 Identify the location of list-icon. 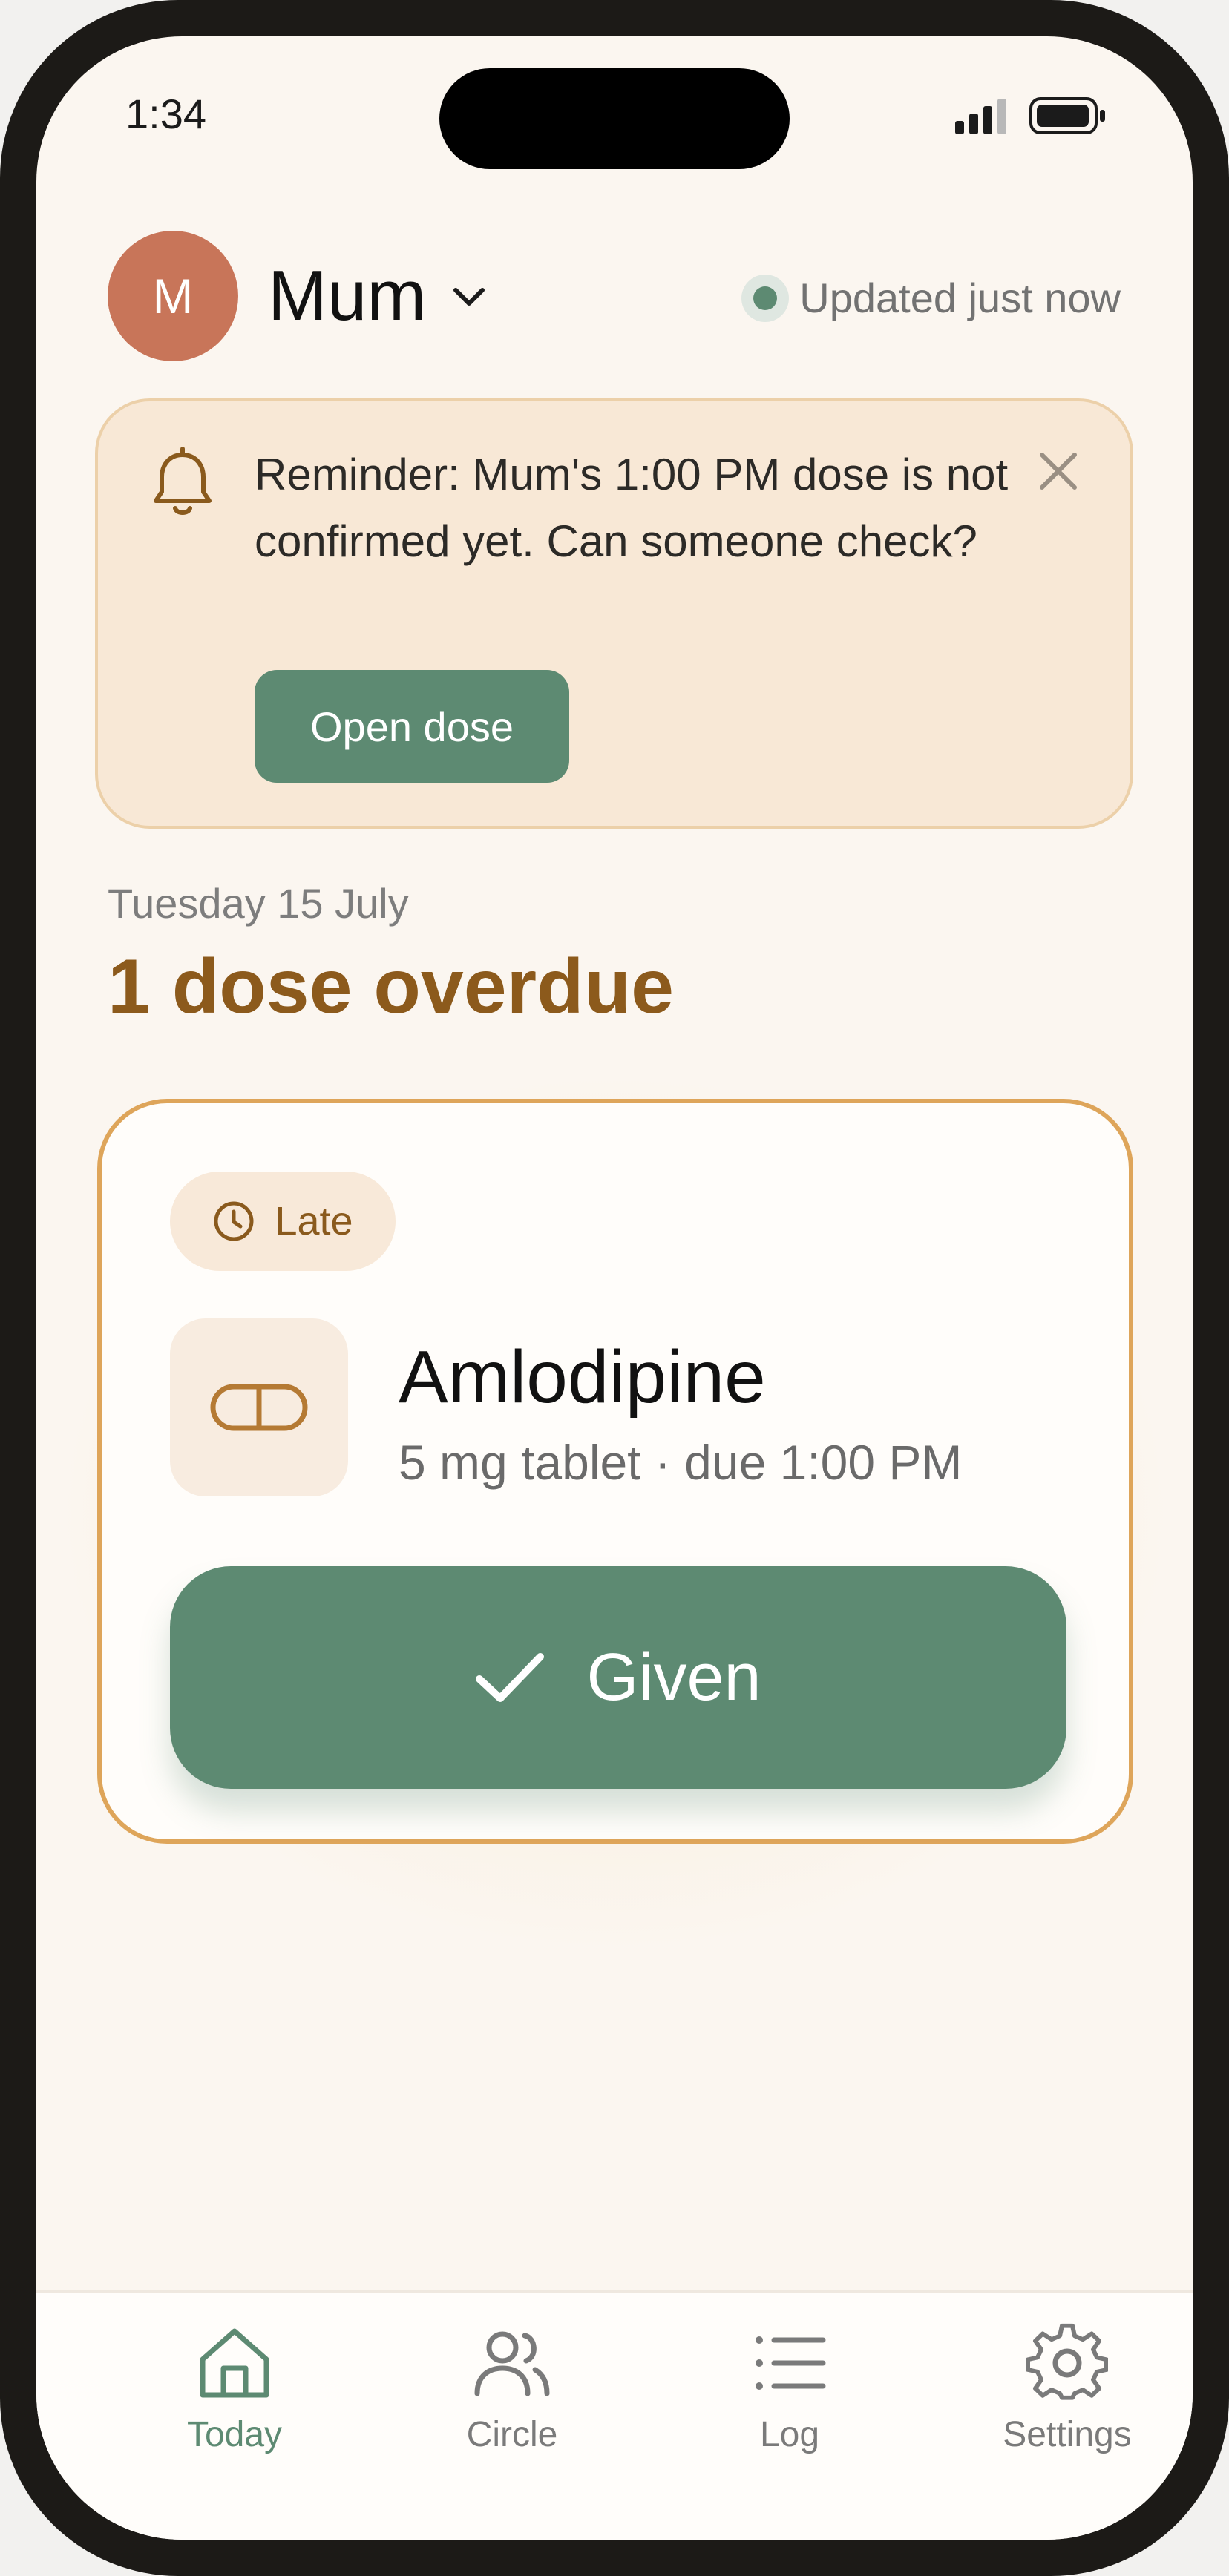
(791, 2363).